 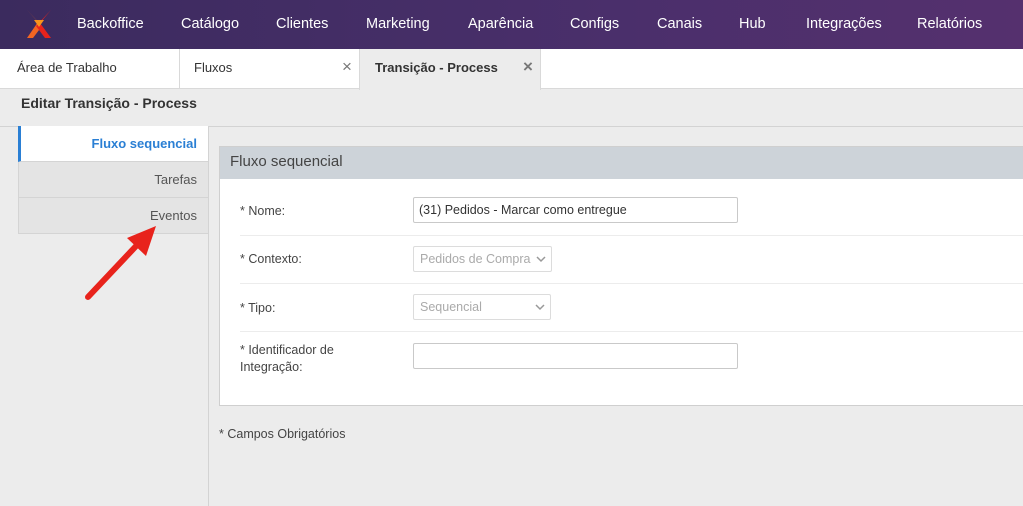 I want to click on tab-area-de-trabalho: Área de Trabalho, so click(x=90, y=69).